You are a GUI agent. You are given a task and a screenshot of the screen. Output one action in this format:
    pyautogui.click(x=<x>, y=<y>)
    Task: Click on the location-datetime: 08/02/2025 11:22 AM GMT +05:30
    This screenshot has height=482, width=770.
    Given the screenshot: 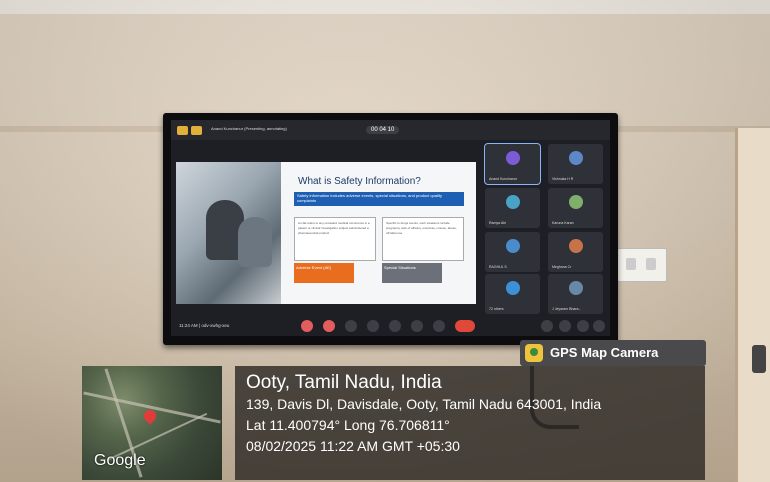 What is the action you would take?
    pyautogui.click(x=353, y=446)
    